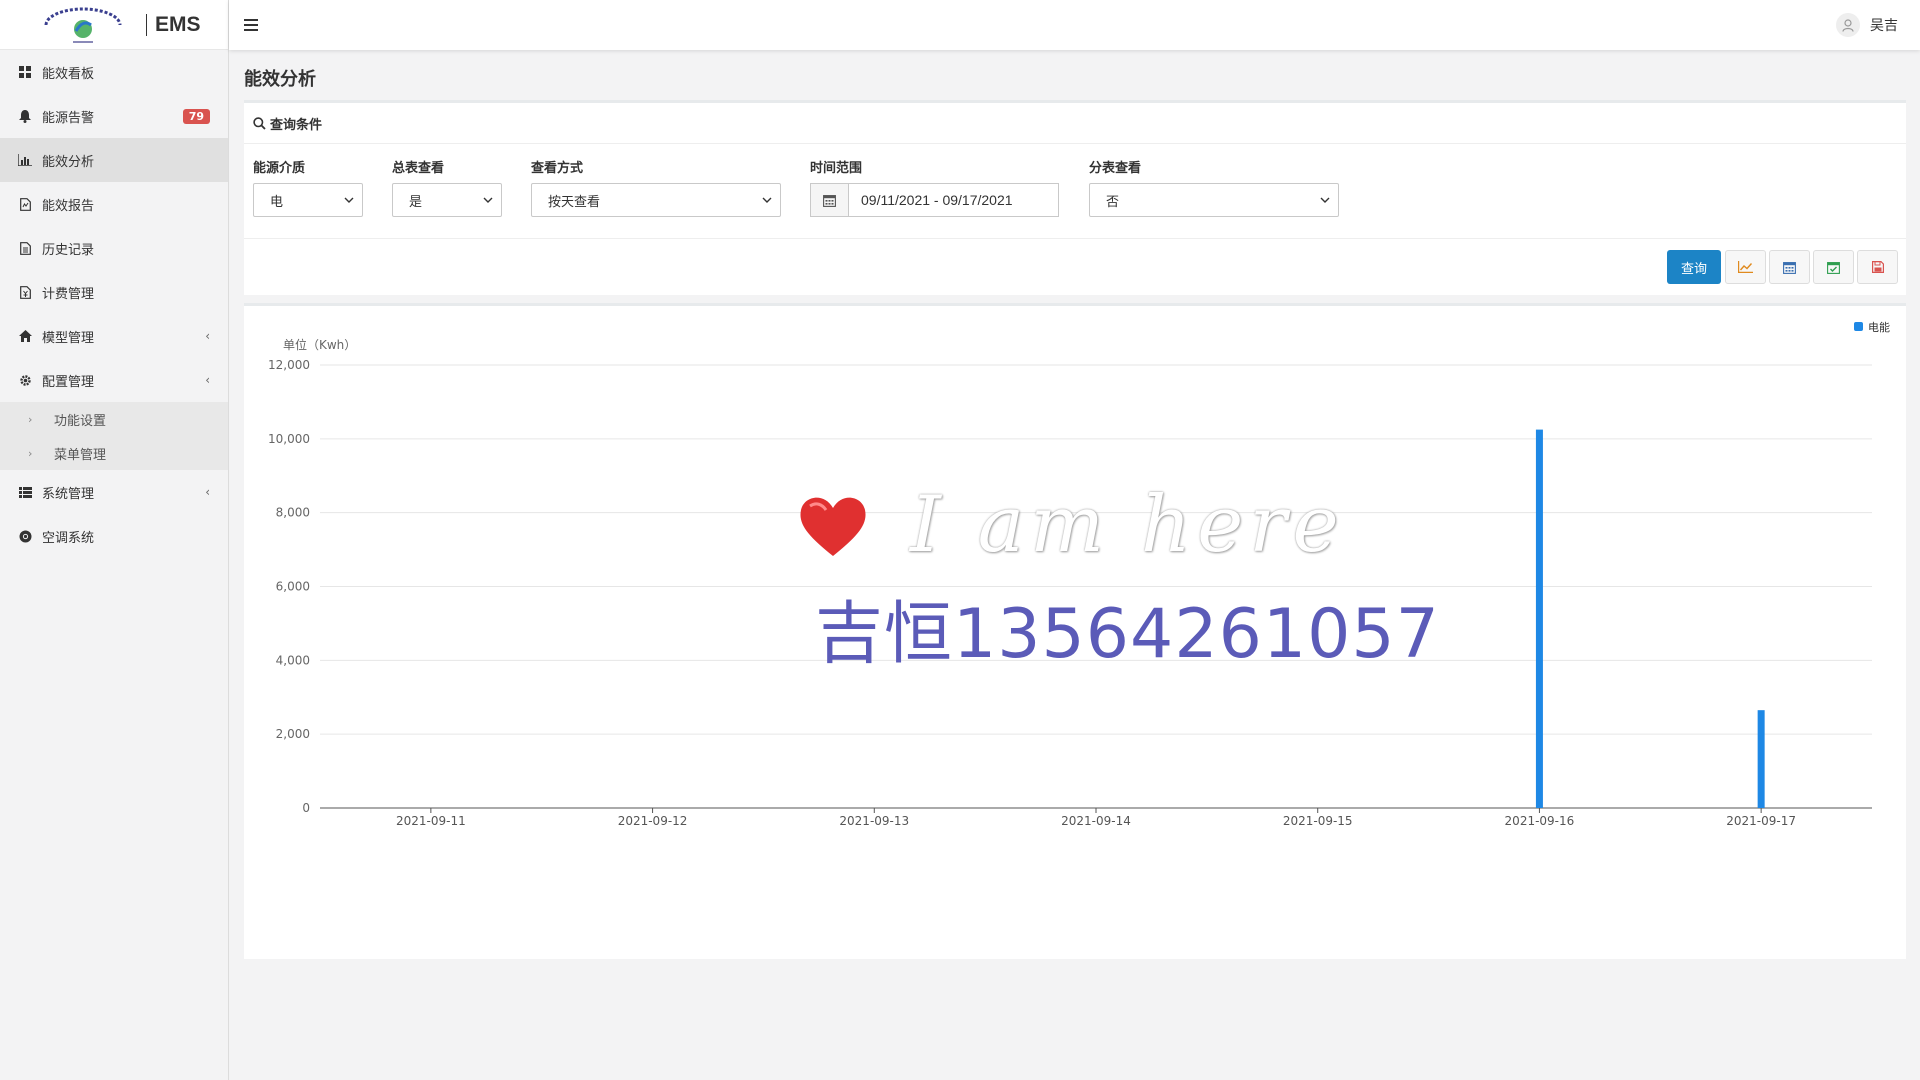 The width and height of the screenshot is (1920, 1080). Describe the element at coordinates (68, 294) in the screenshot. I see `sidebar-item-label: 计费管理` at that location.